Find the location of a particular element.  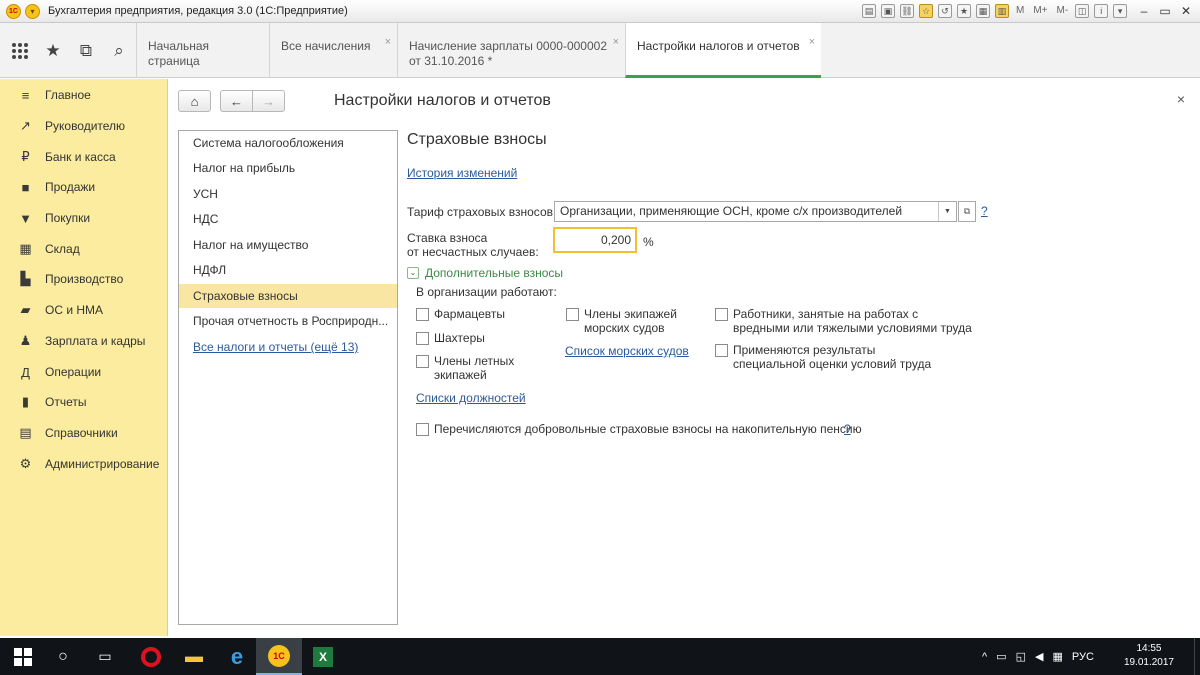

sidebar-item-warehouse: ▦ Склад is located at coordinates (84, 249).